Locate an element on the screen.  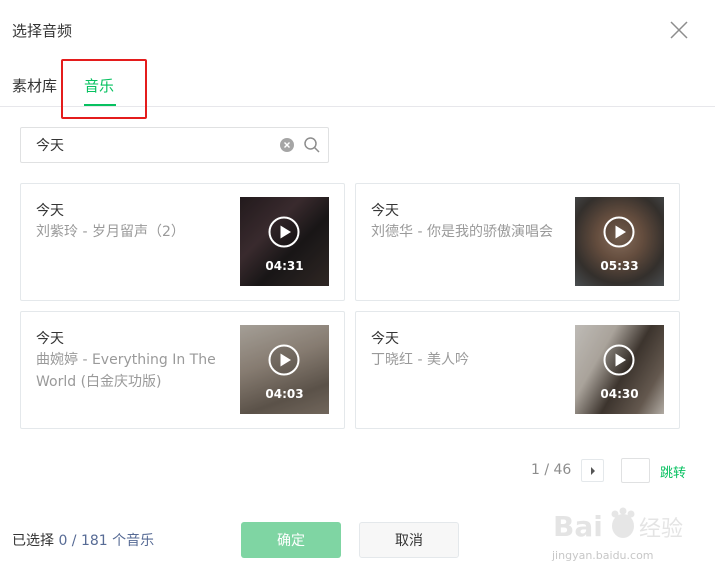
svg-text: Bai is located at coordinates (578, 526).